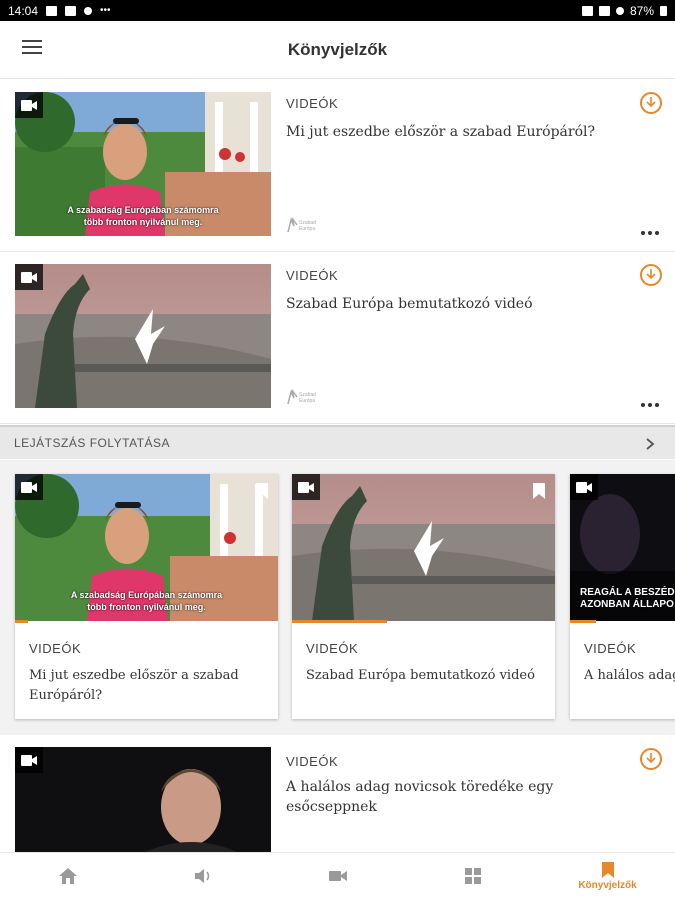  I want to click on video-thumbnail: REAGÁL A BESZÉDR AZONBAN ÁLLAPO, so click(622, 547).